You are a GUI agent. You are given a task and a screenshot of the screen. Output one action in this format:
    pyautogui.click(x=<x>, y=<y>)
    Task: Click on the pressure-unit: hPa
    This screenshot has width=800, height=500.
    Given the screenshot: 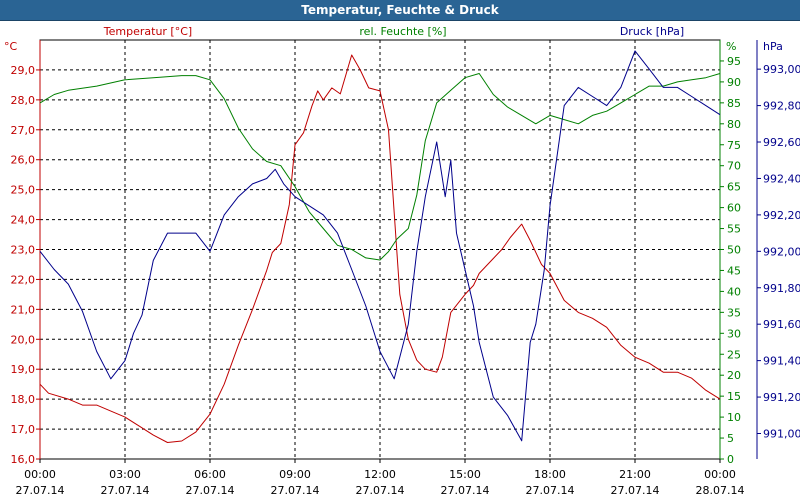 What is the action you would take?
    pyautogui.click(x=773, y=46)
    